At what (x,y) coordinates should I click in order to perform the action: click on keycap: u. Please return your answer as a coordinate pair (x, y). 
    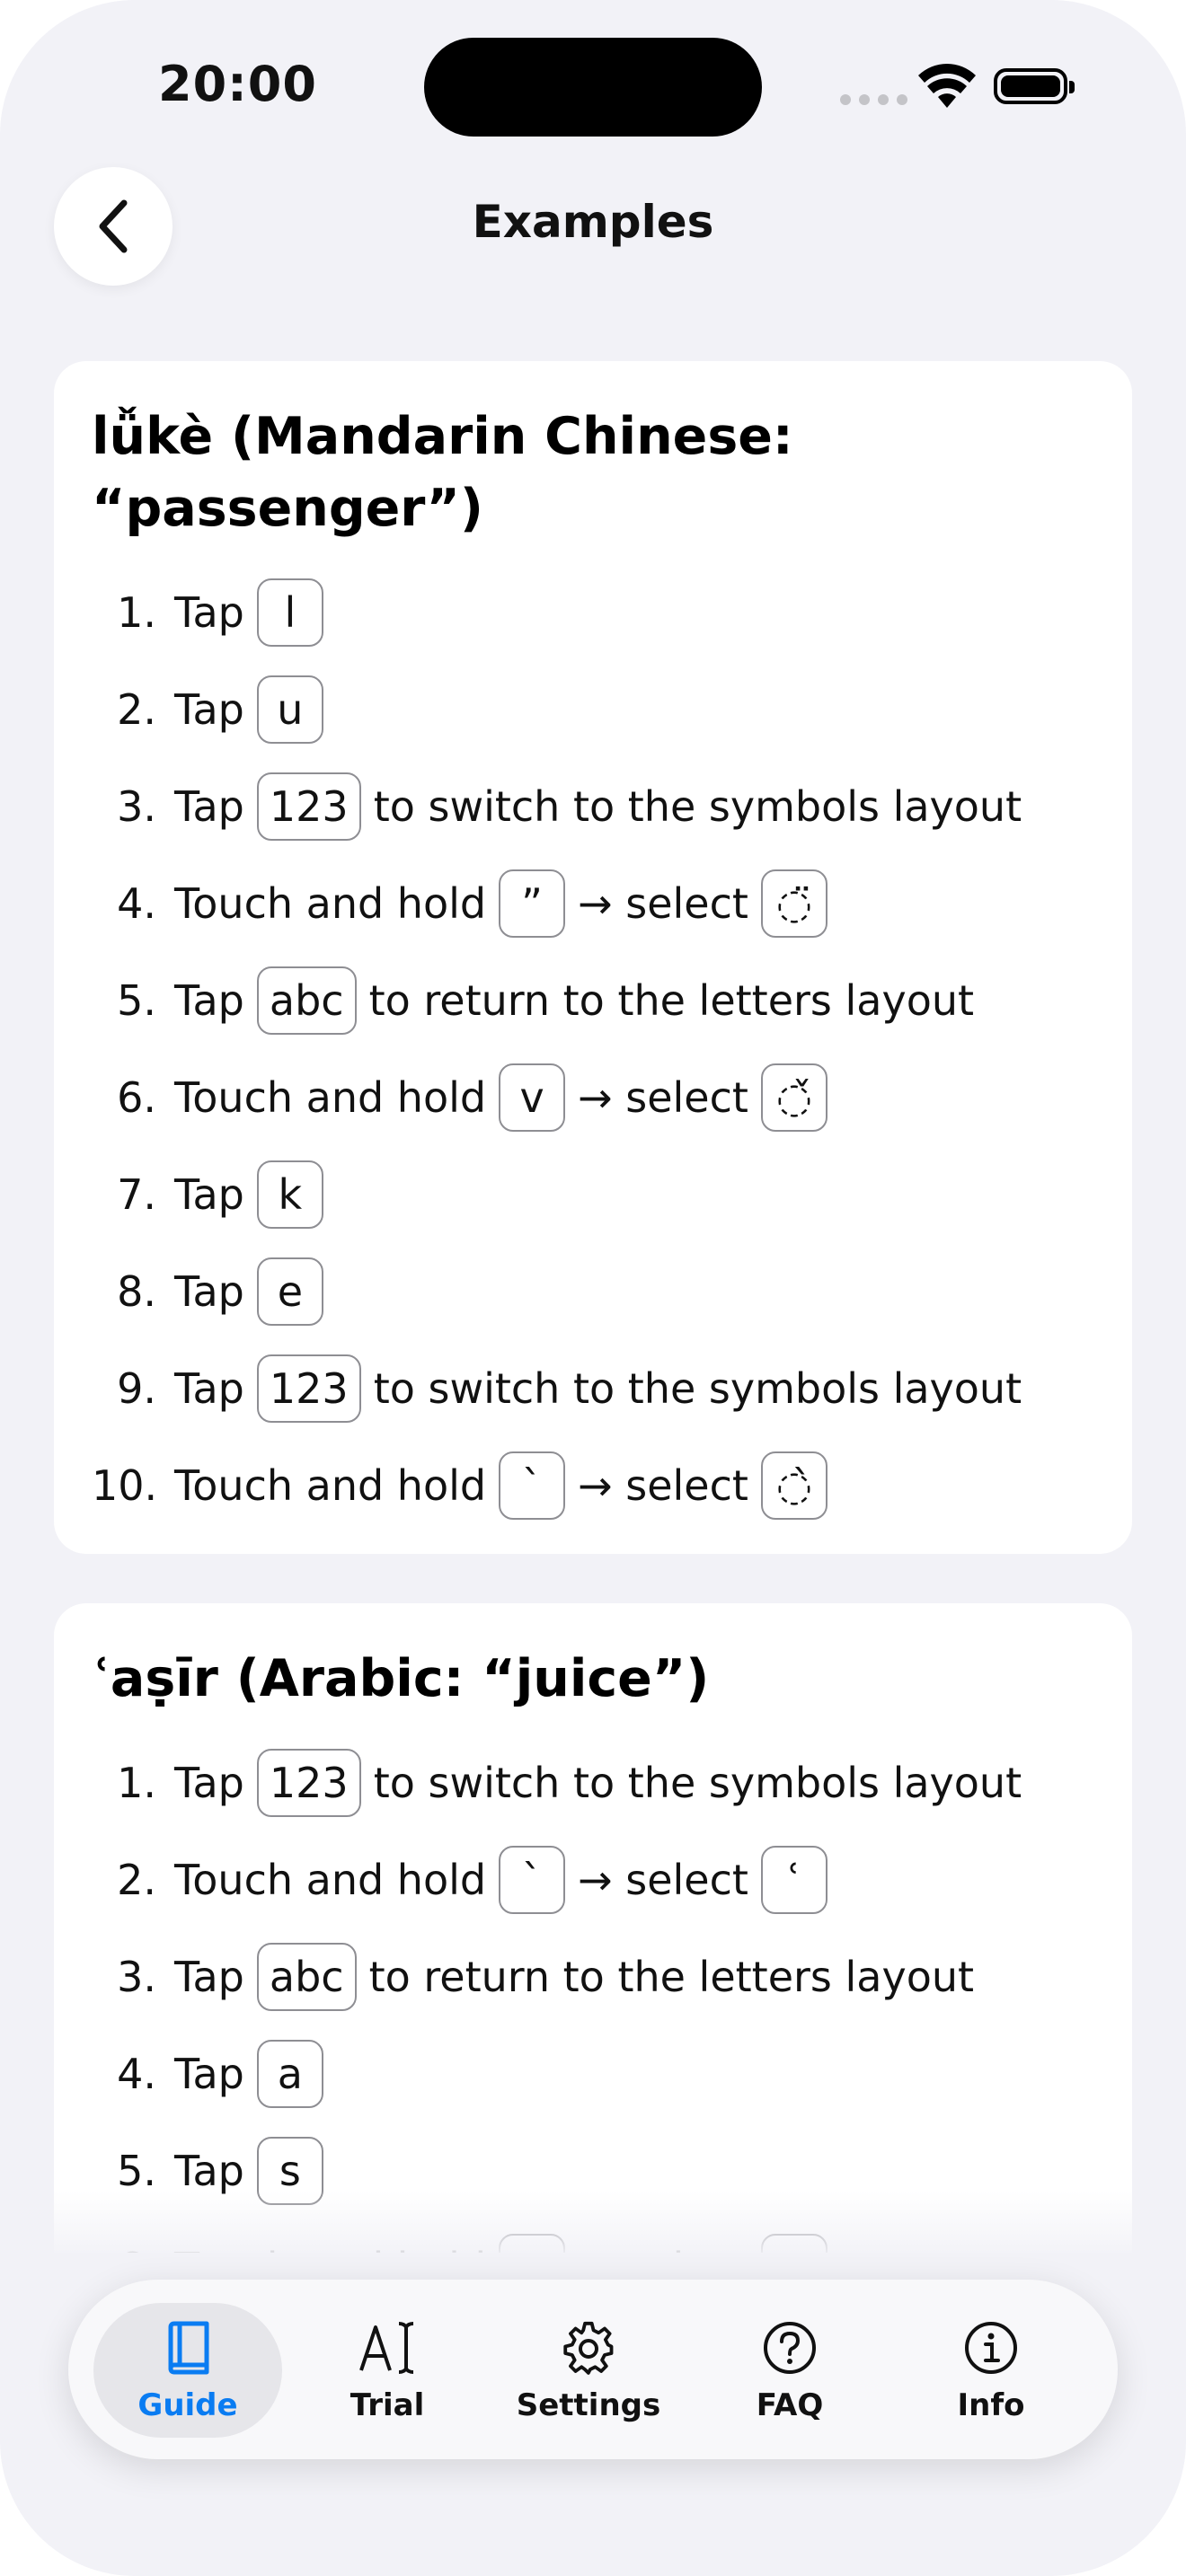
    Looking at the image, I should click on (289, 709).